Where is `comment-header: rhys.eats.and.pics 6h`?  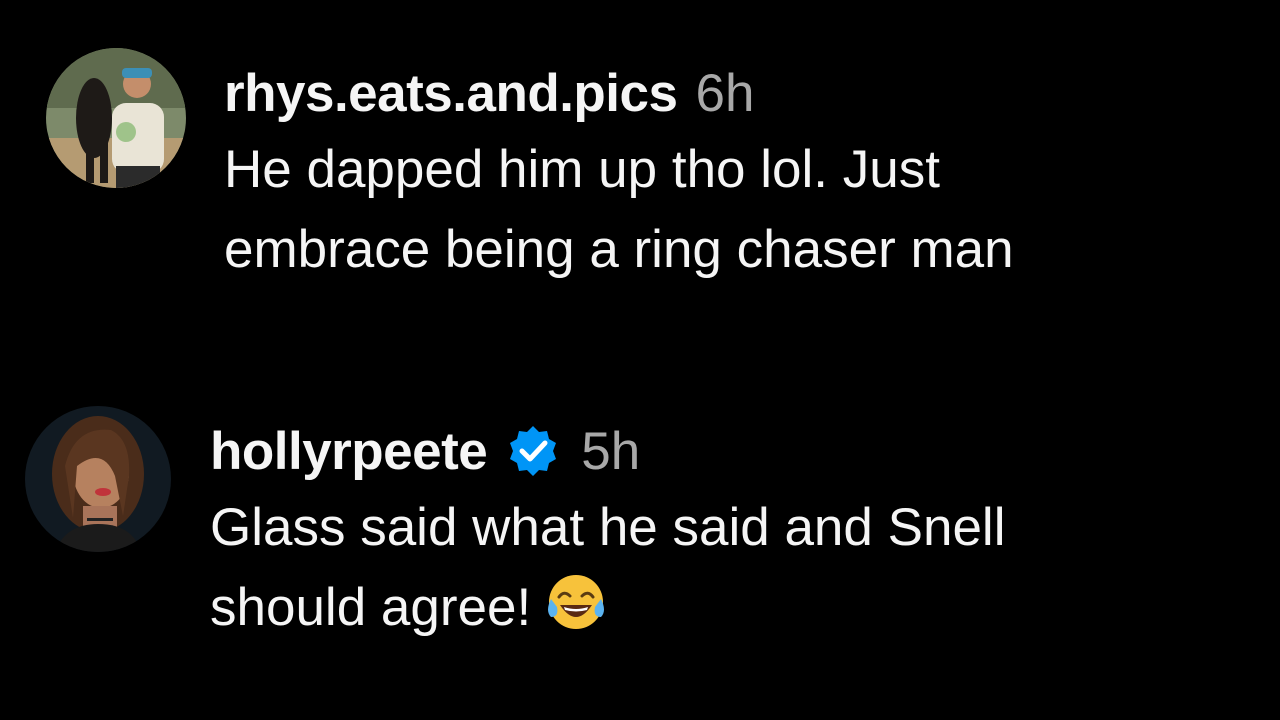 comment-header: rhys.eats.and.pics 6h is located at coordinates (619, 93).